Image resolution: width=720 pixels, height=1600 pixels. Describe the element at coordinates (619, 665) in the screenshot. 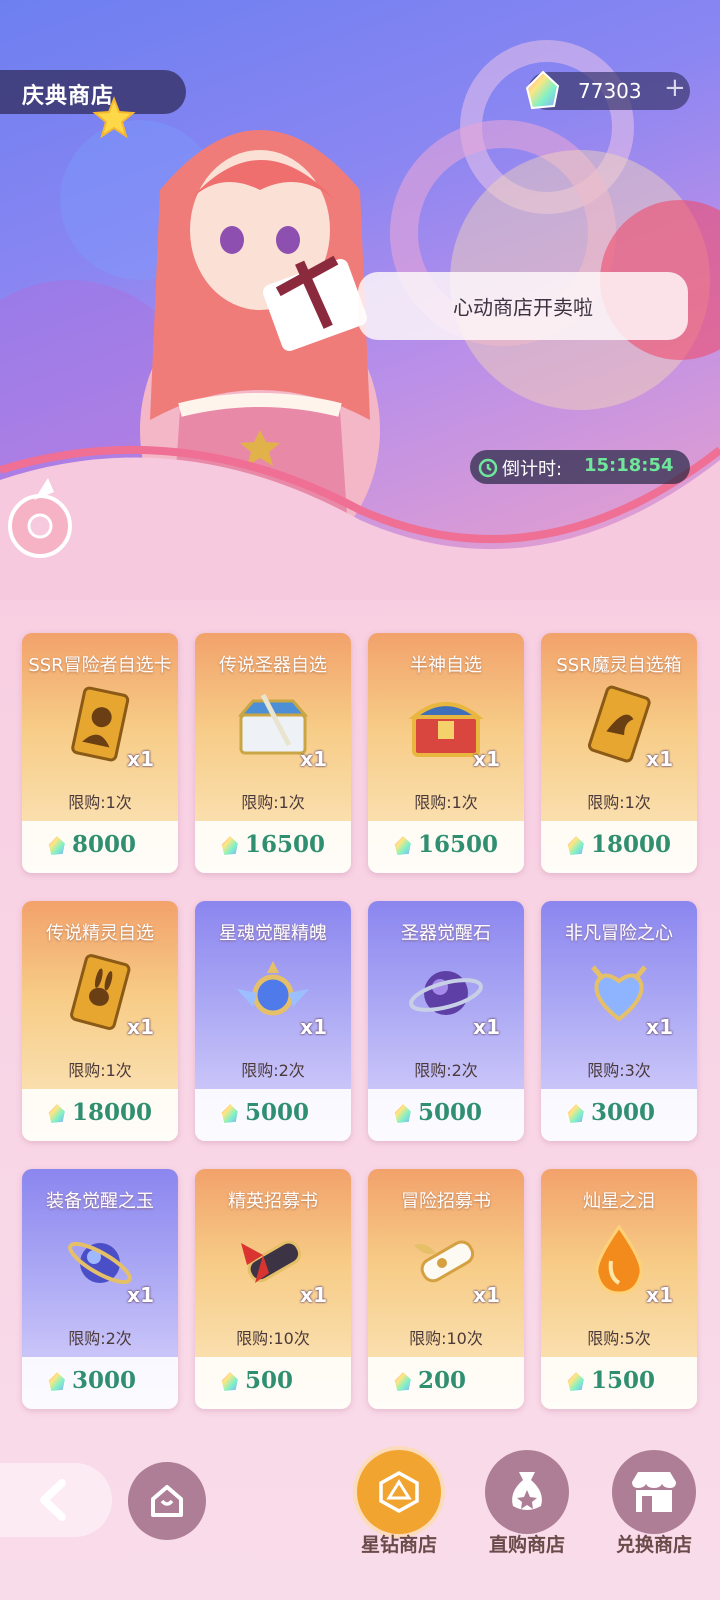

I see `item-name: SSR魔灵自选箱` at that location.